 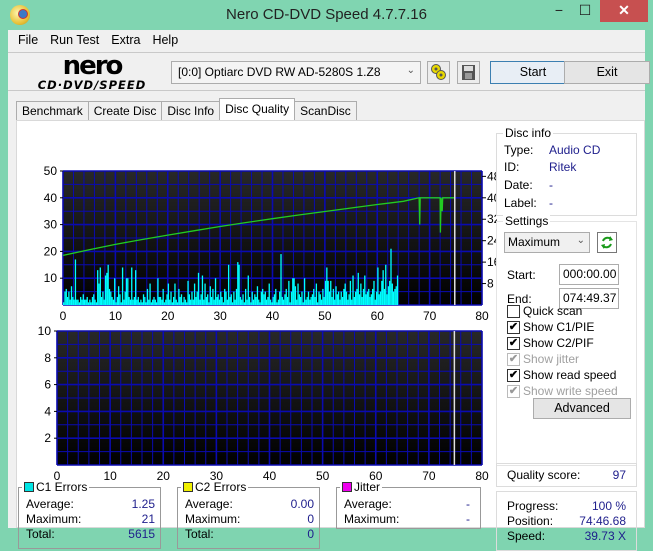 I want to click on progress-label: Progress:, so click(x=533, y=506).